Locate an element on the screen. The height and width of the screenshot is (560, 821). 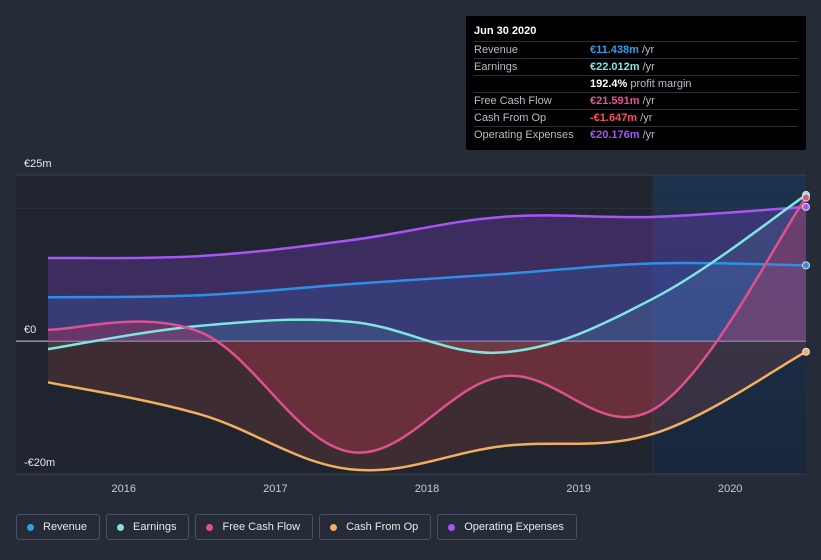
tooltip-row: Free Cash Flow €21.591m /yr is located at coordinates (636, 101).